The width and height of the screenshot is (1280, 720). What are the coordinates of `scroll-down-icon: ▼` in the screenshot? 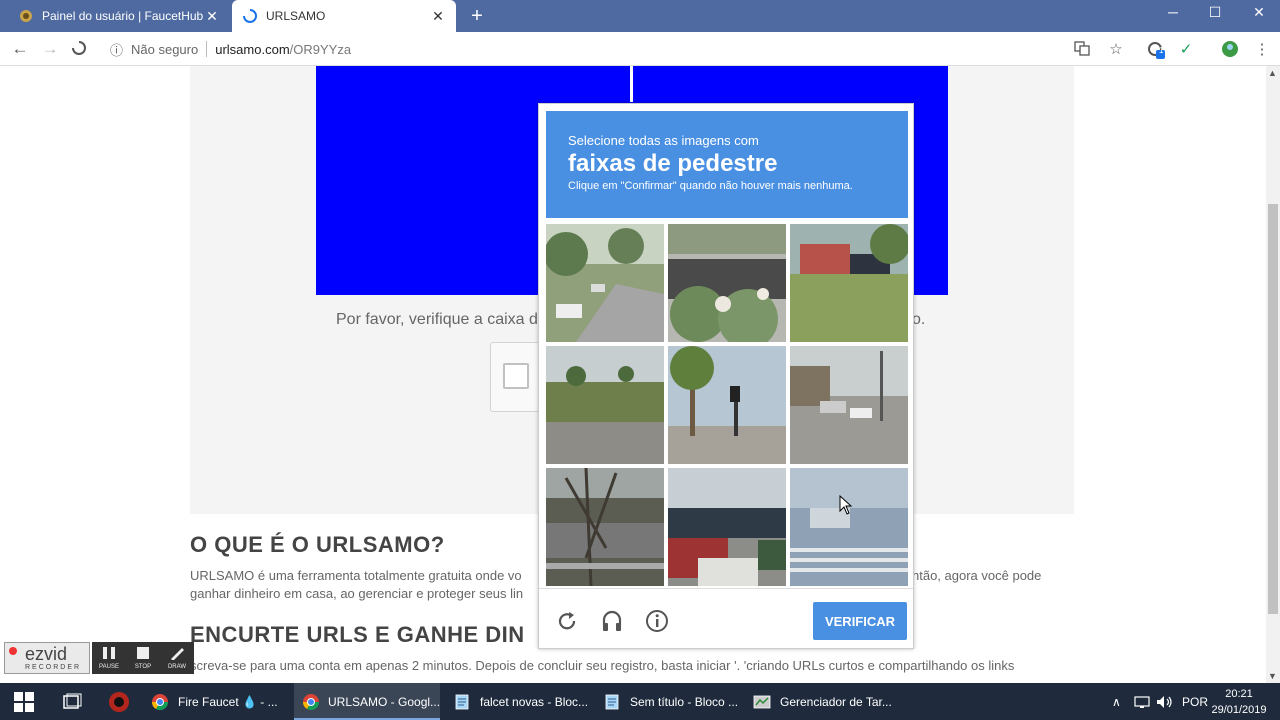 It's located at (1272, 676).